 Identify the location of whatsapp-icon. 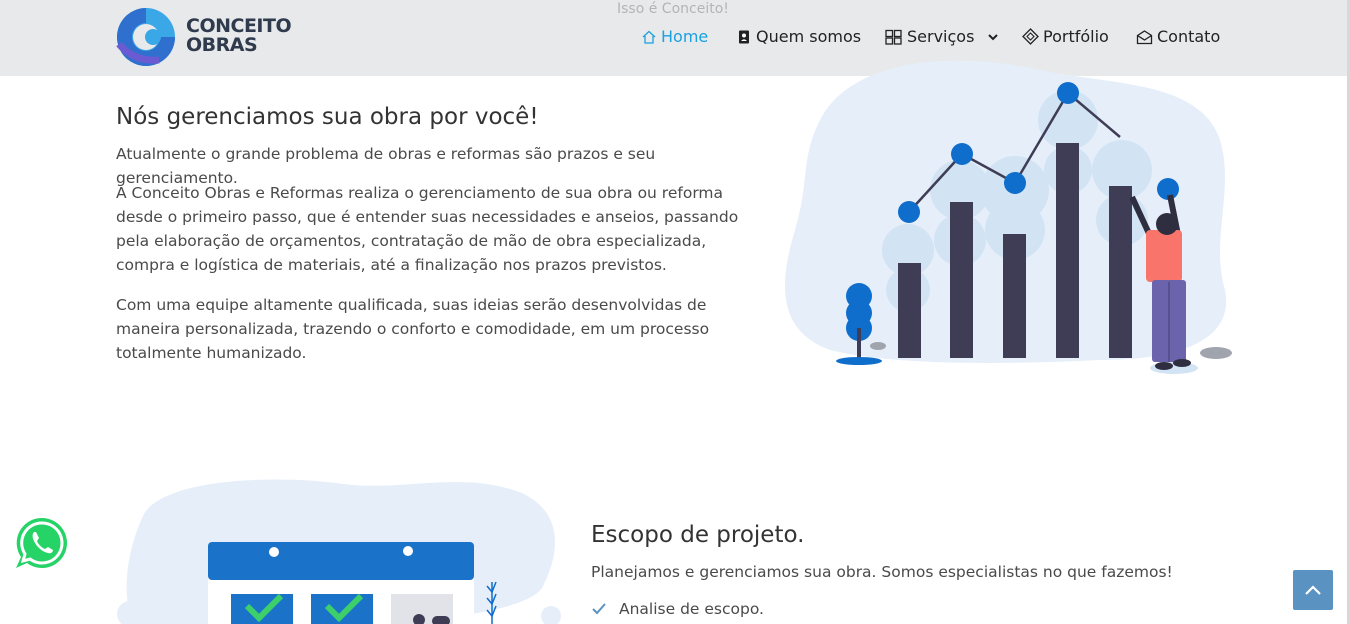
(41, 542).